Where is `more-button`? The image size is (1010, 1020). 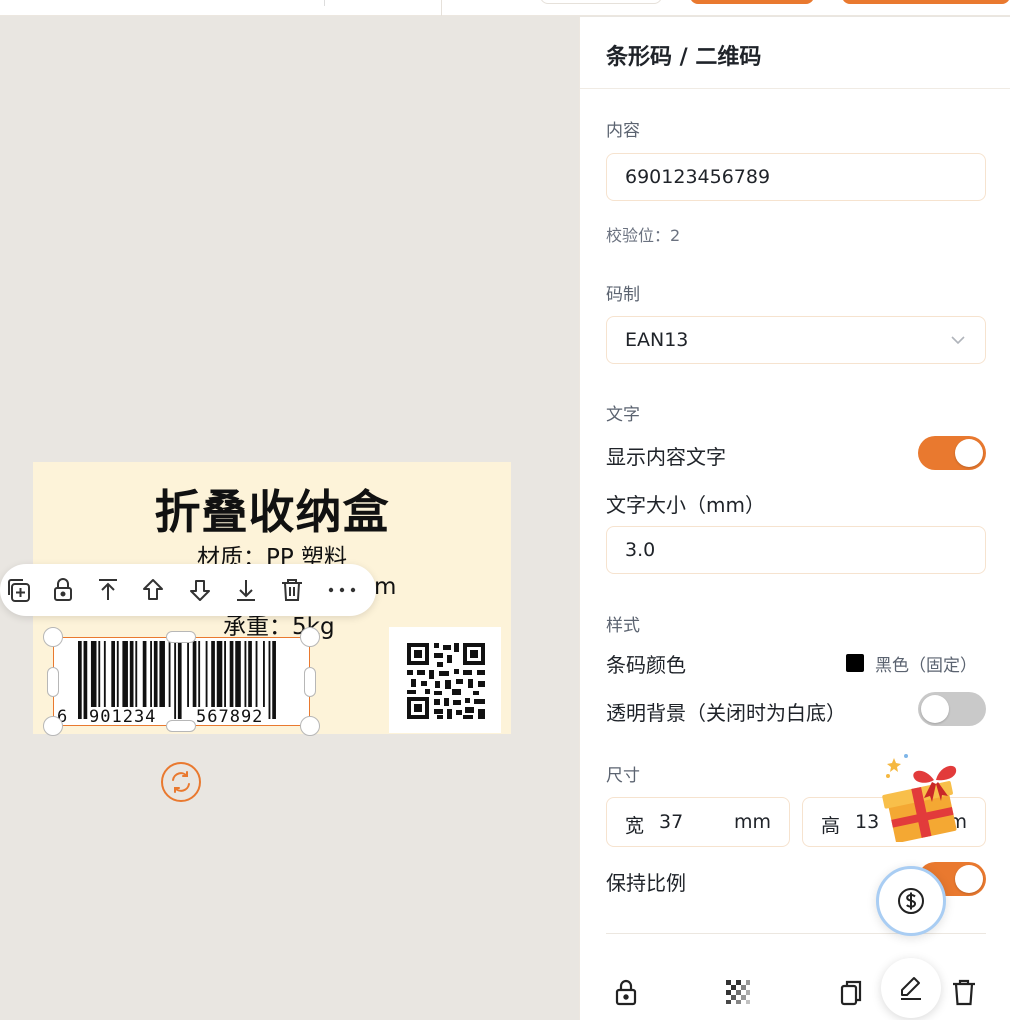
more-button is located at coordinates (342, 590).